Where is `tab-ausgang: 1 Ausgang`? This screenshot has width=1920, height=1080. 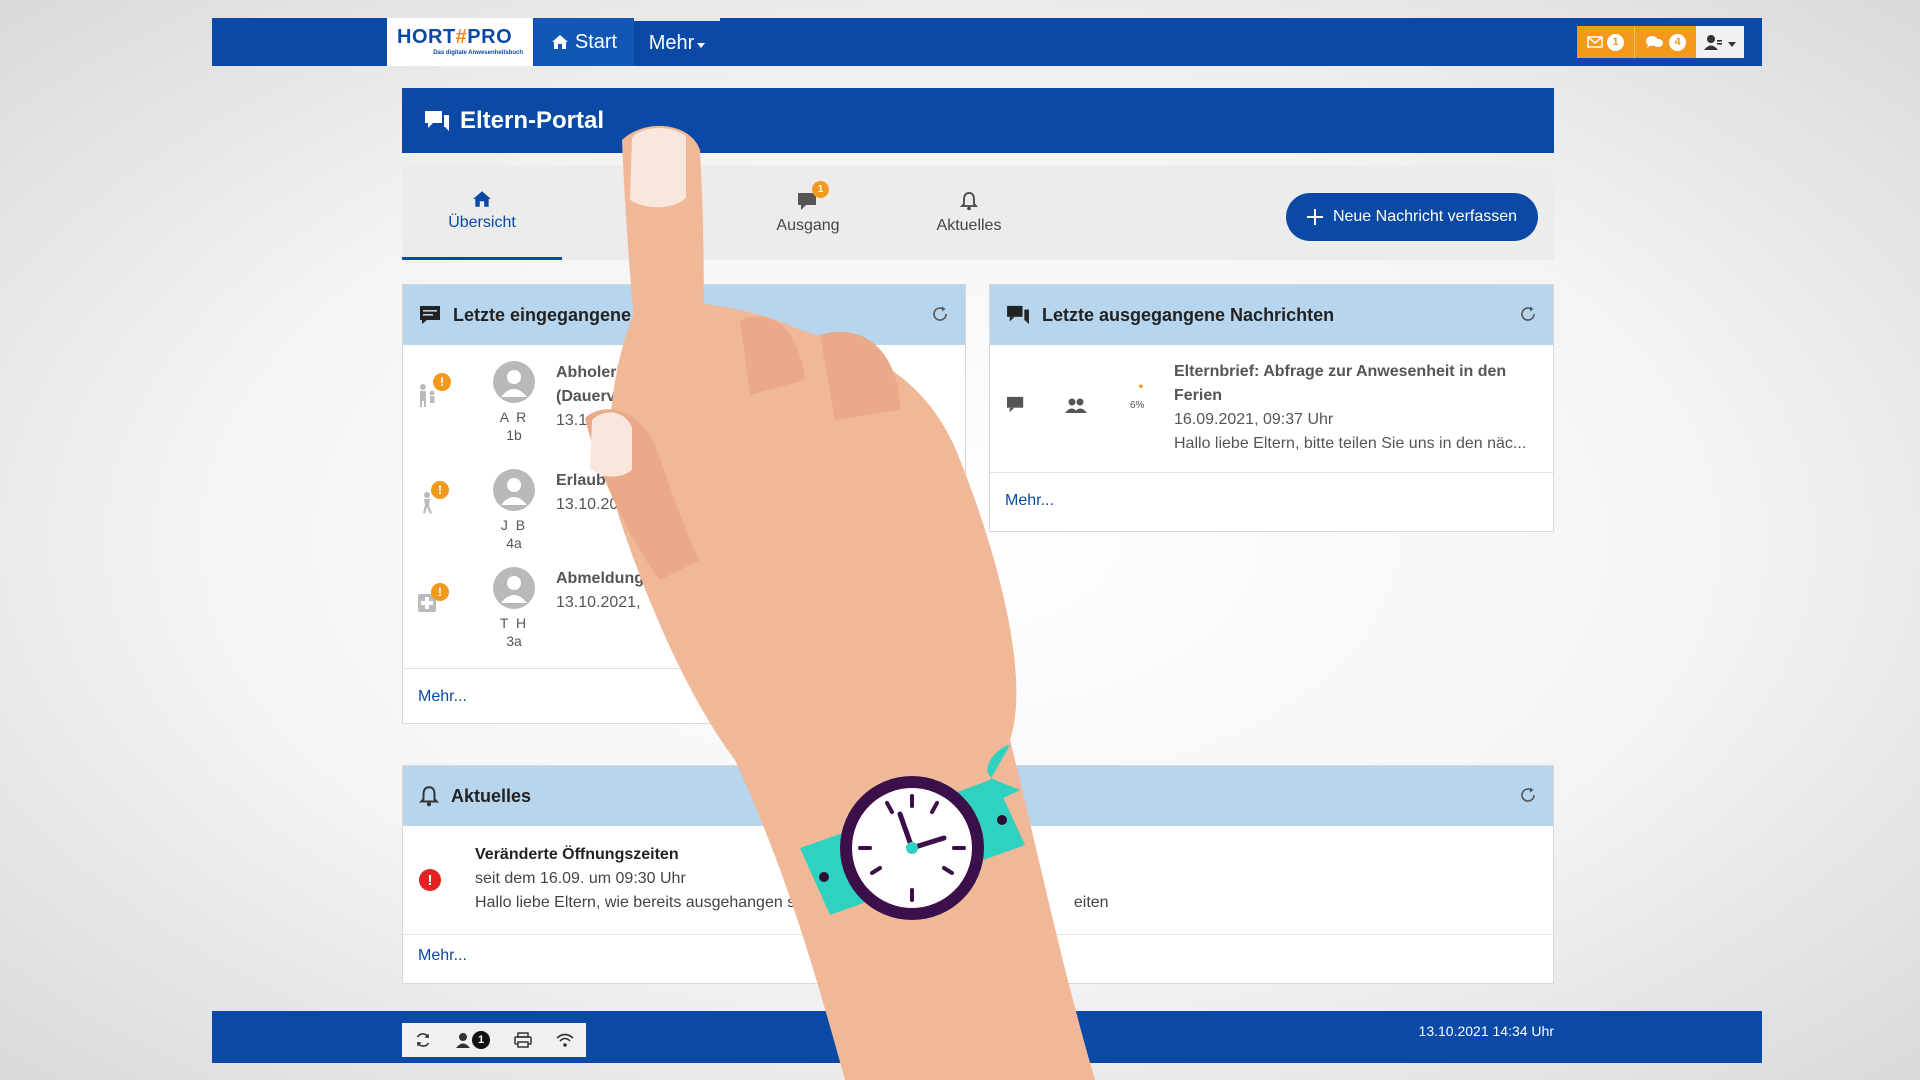 tab-ausgang: 1 Ausgang is located at coordinates (808, 212).